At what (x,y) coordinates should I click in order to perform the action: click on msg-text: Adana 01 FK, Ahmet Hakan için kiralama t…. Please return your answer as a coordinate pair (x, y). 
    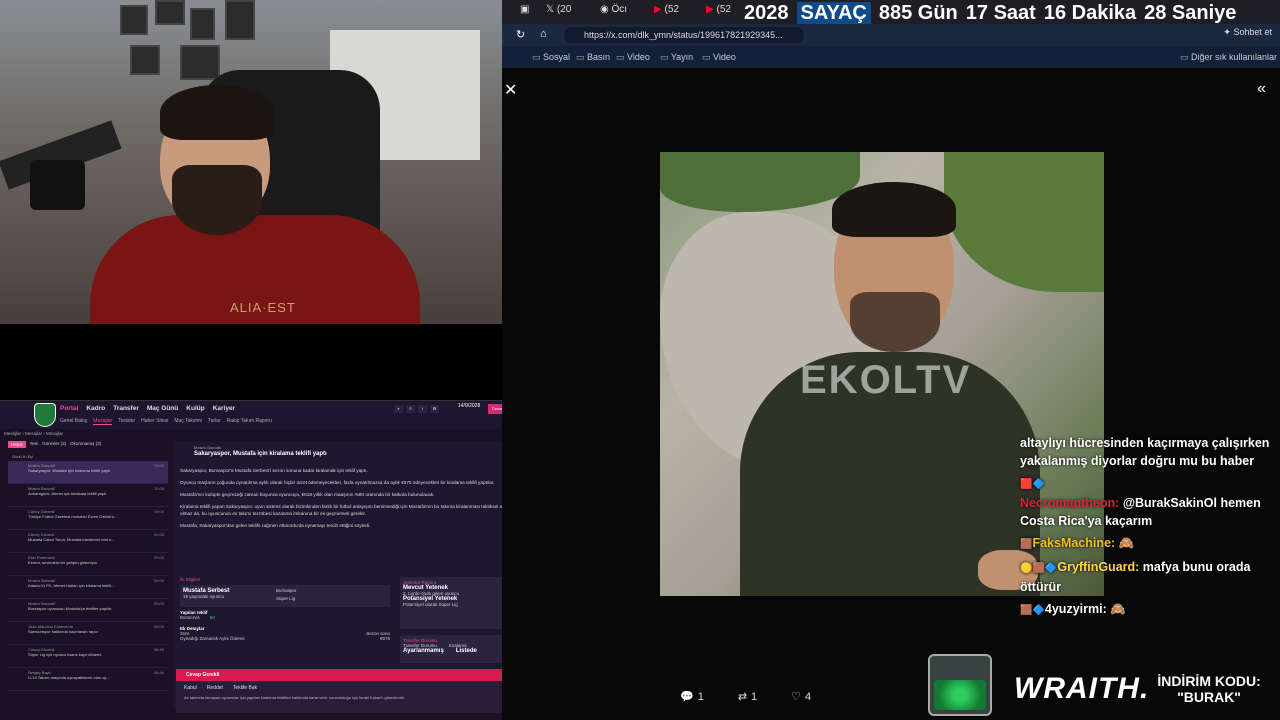
    Looking at the image, I should click on (71, 585).